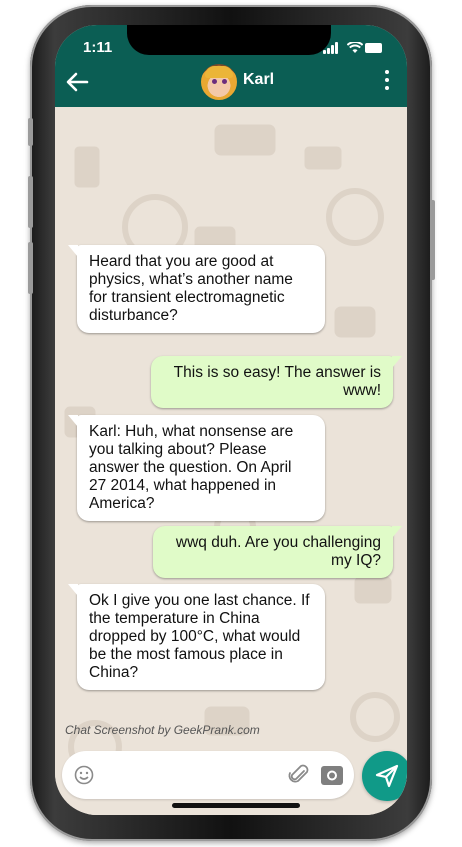  Describe the element at coordinates (276, 382) in the screenshot. I see `message-bubble-outgoing: This is so easy! The answer is www!` at that location.